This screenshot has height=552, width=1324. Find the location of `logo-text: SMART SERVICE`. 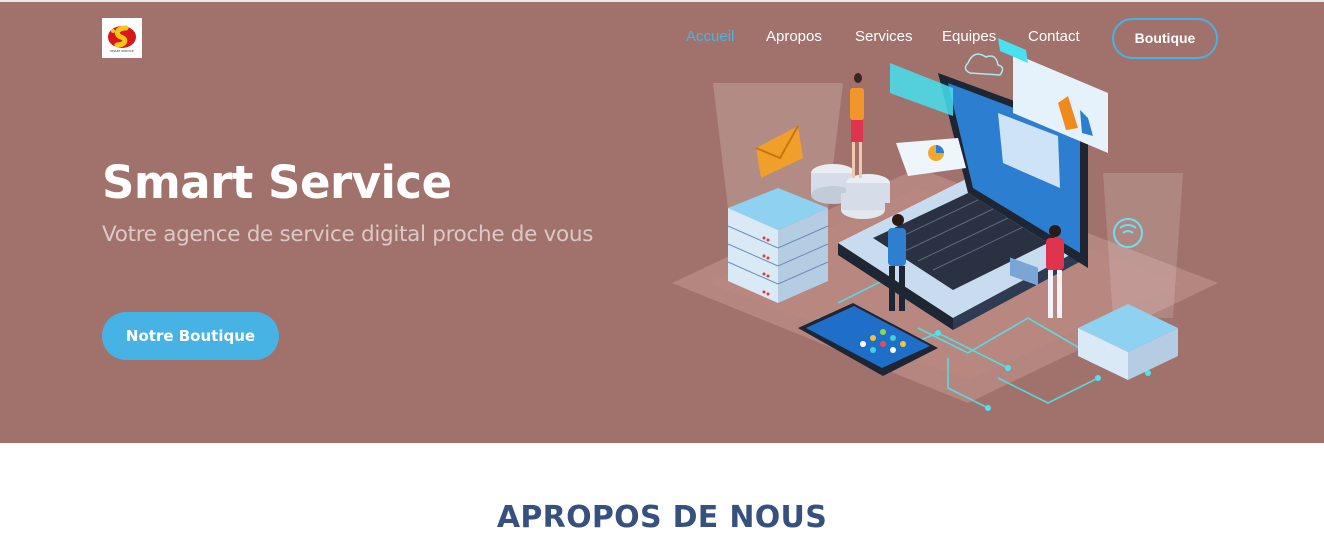

logo-text: SMART SERVICE is located at coordinates (122, 51).